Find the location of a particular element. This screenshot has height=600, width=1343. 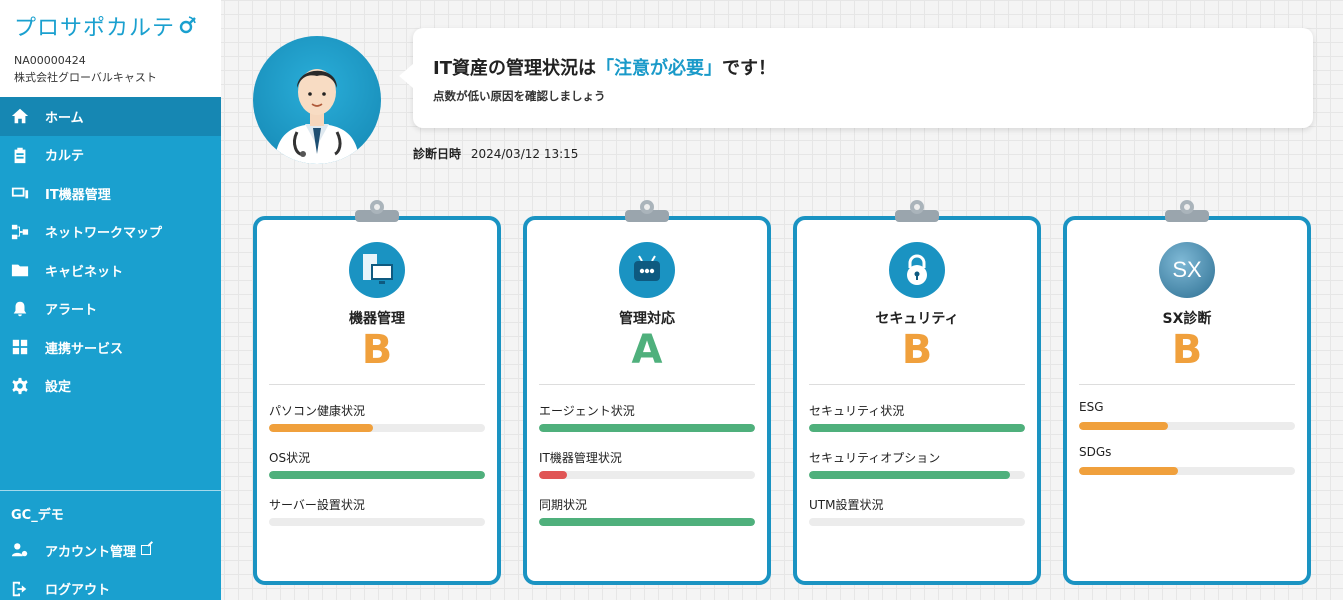

diagnosis-headline: IT資産の管理状況は「注意が必要」です！ is located at coordinates (863, 67).